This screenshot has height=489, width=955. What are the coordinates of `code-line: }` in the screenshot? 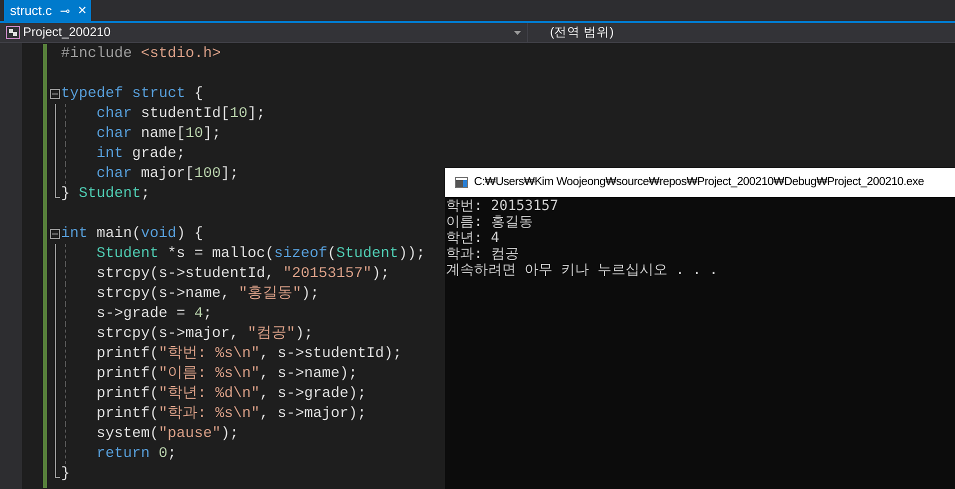 It's located at (65, 474).